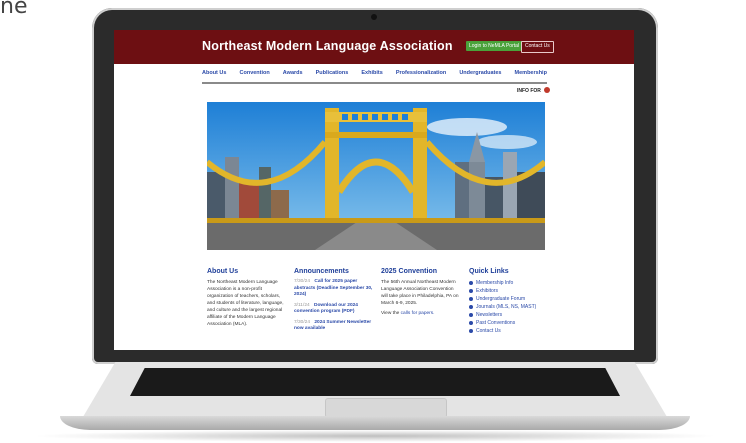  Describe the element at coordinates (214, 76) in the screenshot. I see `nav-about: About Us` at that location.